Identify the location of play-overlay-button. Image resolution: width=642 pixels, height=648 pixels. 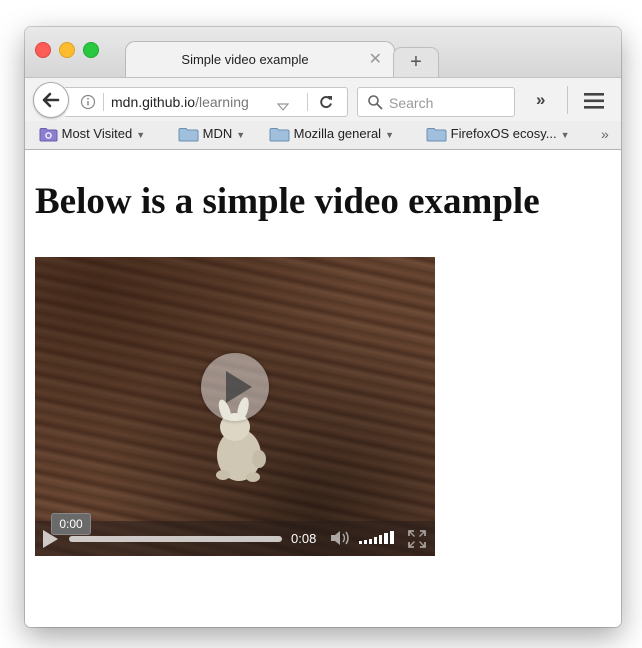
(235, 387).